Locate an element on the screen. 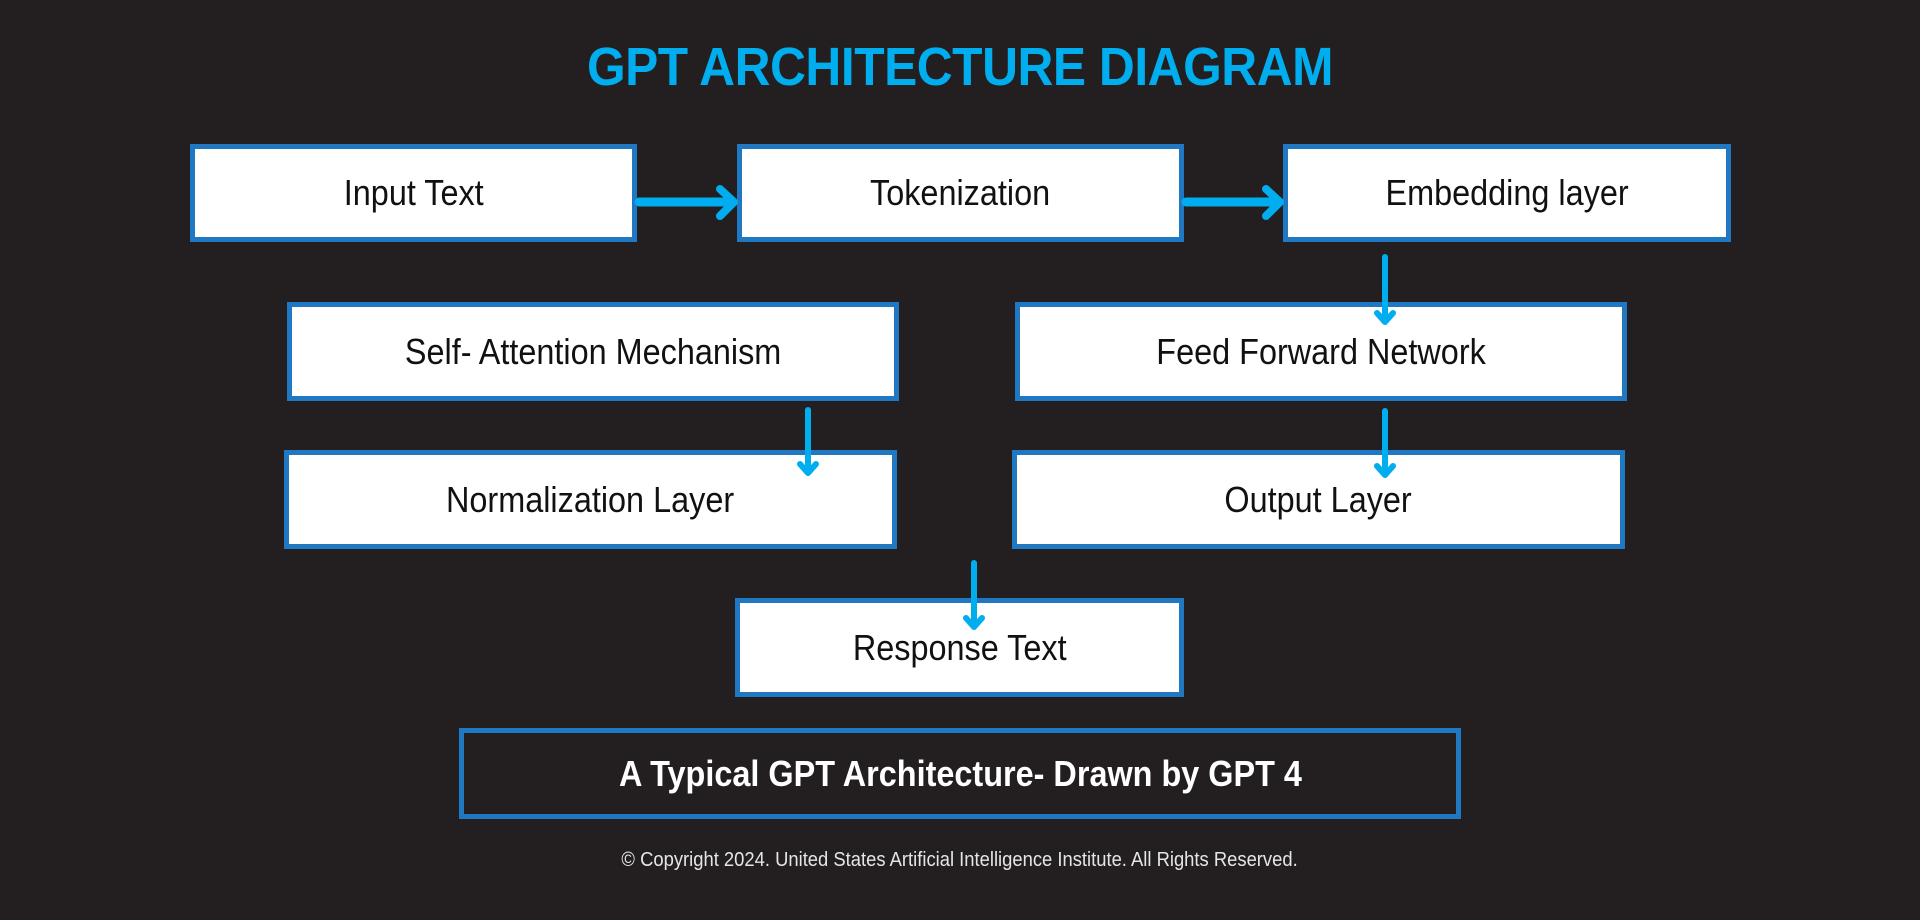 The width and height of the screenshot is (1920, 920). node-feed-forward-network: Feed Forward Network is located at coordinates (1321, 351).